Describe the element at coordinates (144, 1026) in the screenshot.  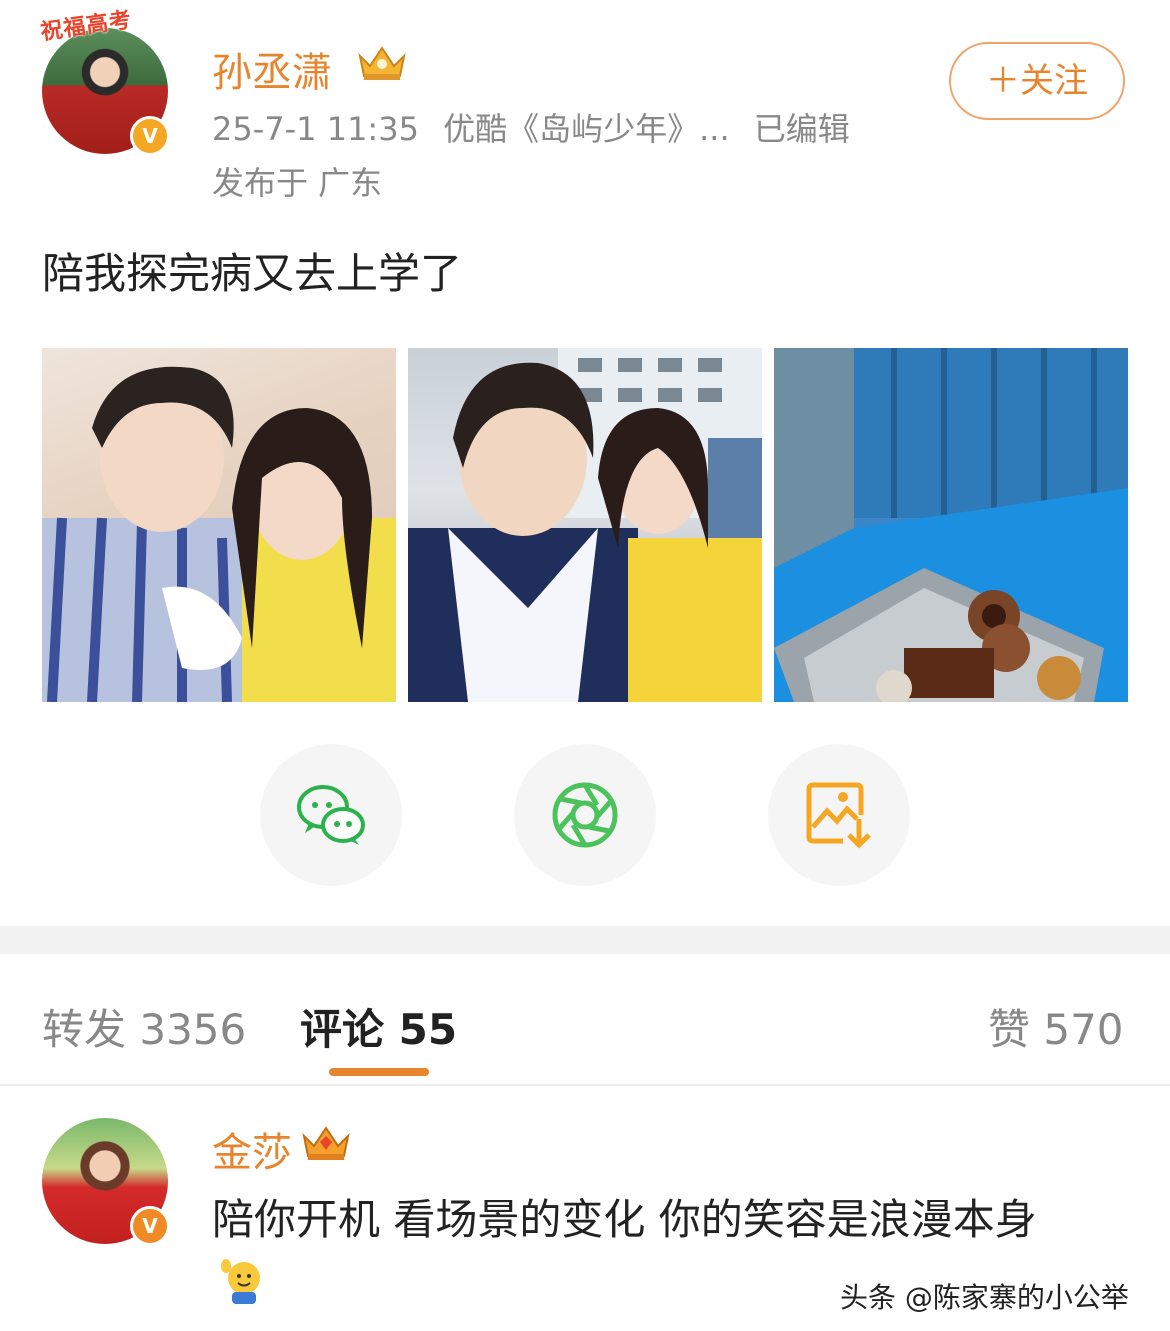
I see `tab-repost: 转发 3356` at that location.